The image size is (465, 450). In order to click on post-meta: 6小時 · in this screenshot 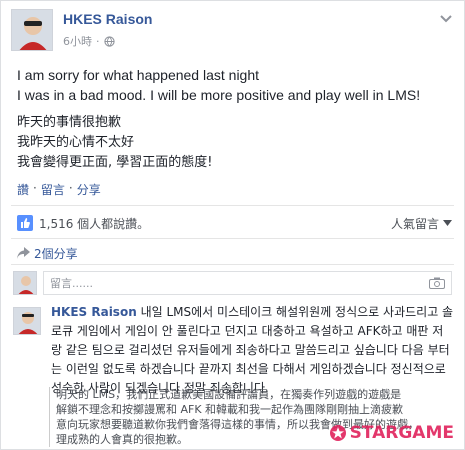, I will do `click(89, 41)`.